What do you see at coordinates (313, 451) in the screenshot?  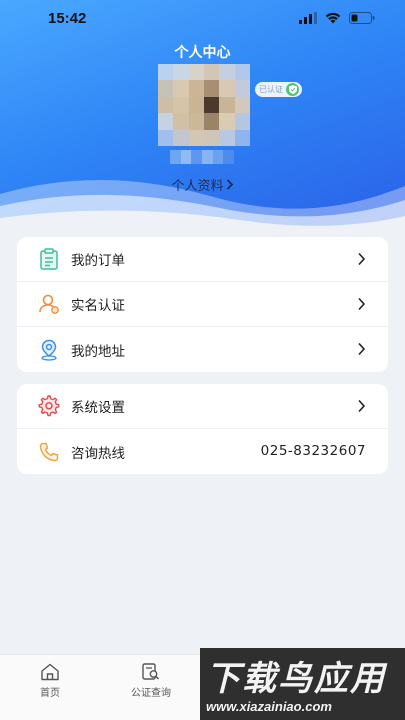 I see `hotline-number: 025-83232607` at bounding box center [313, 451].